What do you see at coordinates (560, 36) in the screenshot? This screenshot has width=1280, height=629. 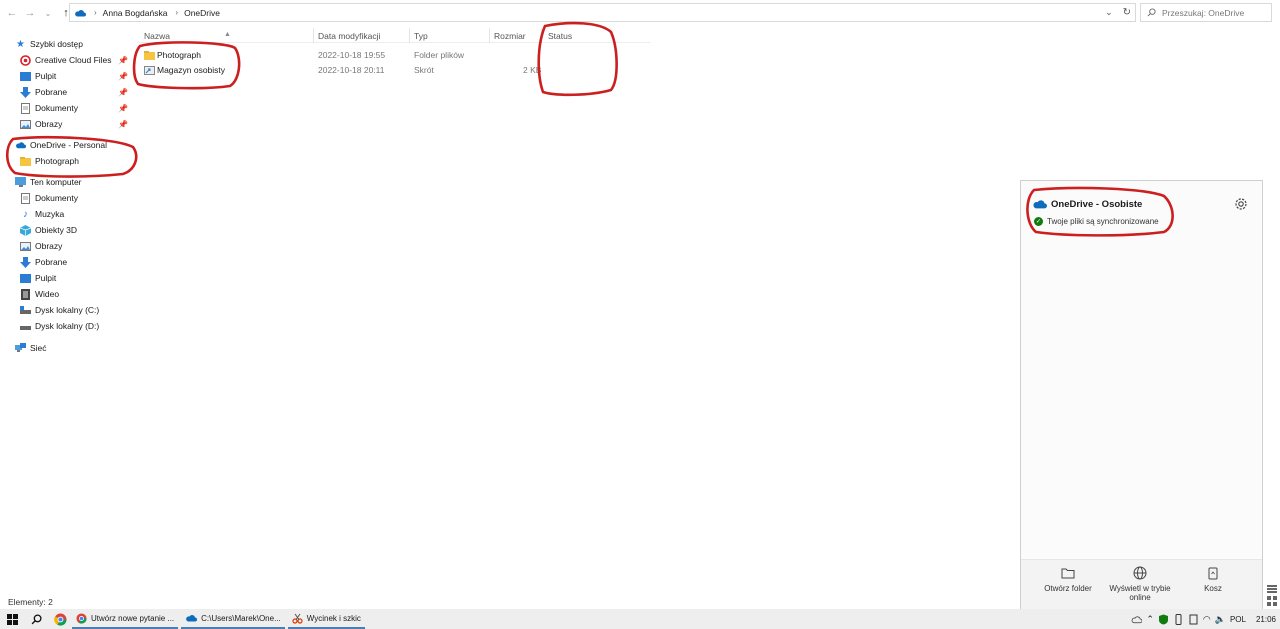 I see `column-header-status: Status` at bounding box center [560, 36].